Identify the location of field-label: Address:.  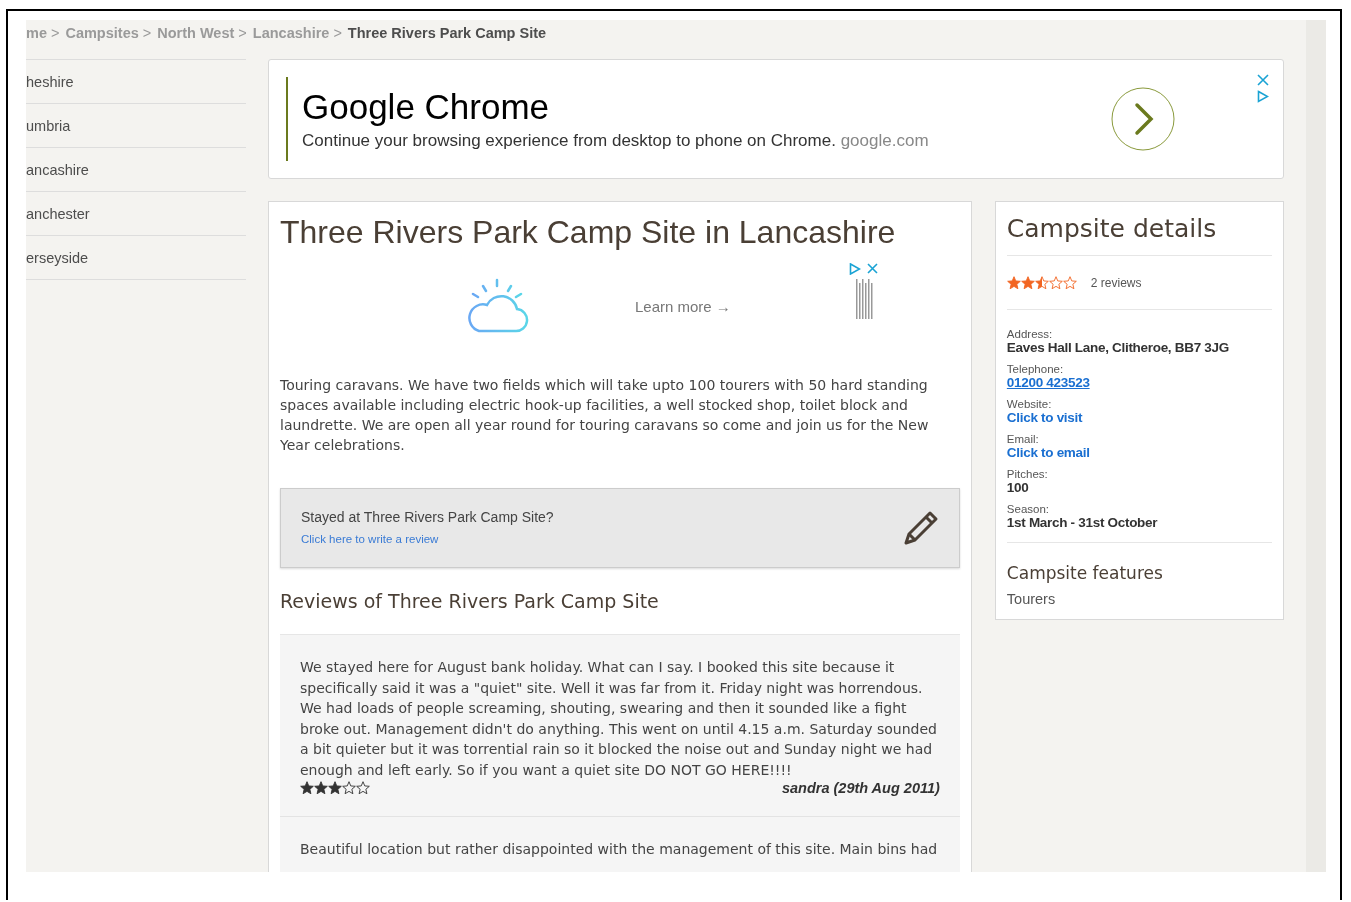
(1030, 334).